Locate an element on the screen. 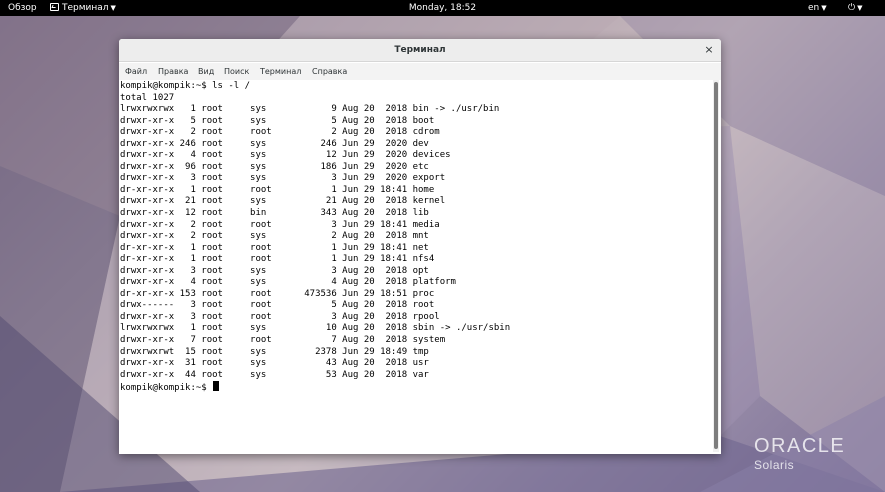 This screenshot has width=885, height=492. language-selector: en ▼ is located at coordinates (817, 8).